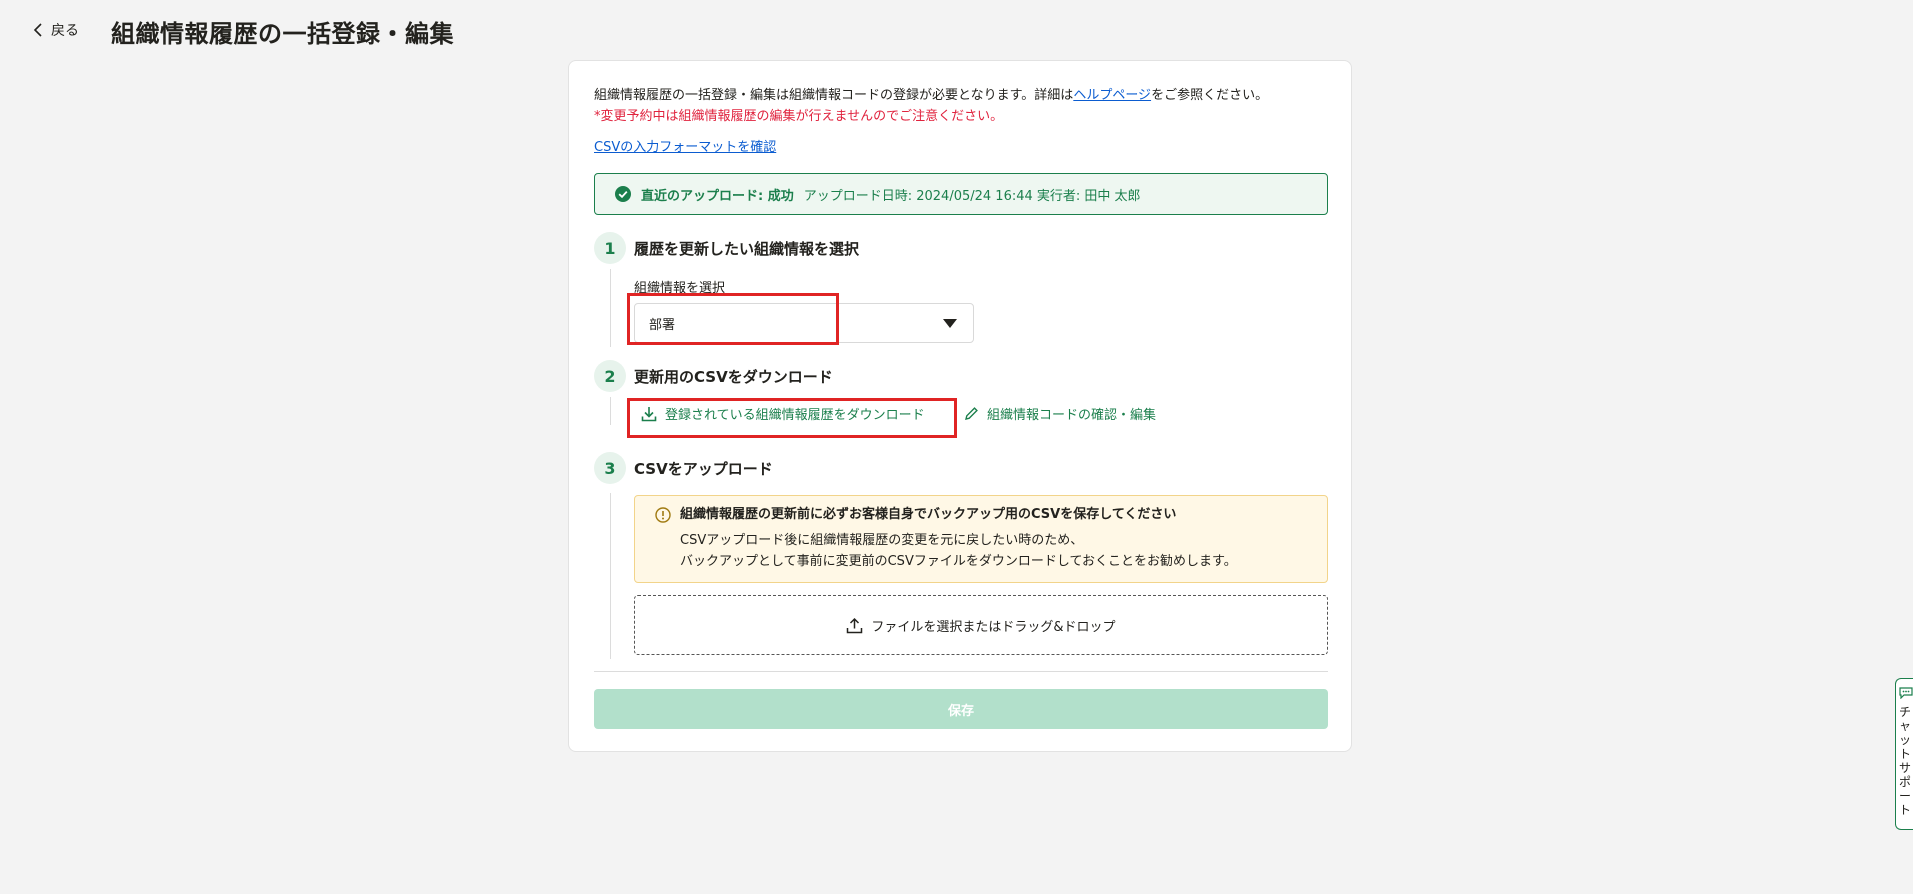  What do you see at coordinates (1906, 693) in the screenshot?
I see `chat-bubble-icon` at bounding box center [1906, 693].